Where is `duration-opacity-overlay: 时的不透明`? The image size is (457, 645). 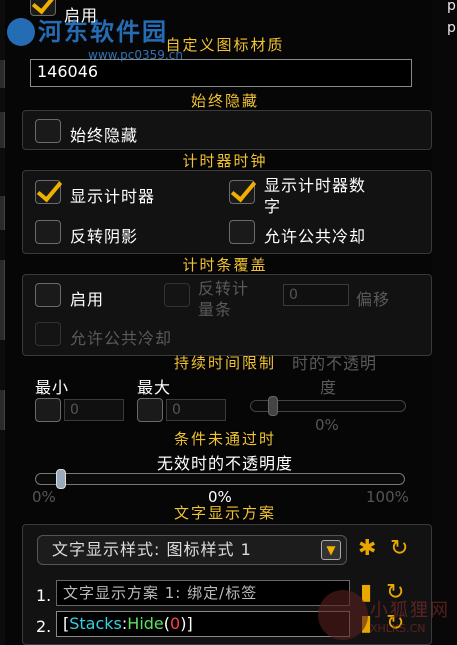 duration-opacity-overlay: 时的不透明 is located at coordinates (335, 363).